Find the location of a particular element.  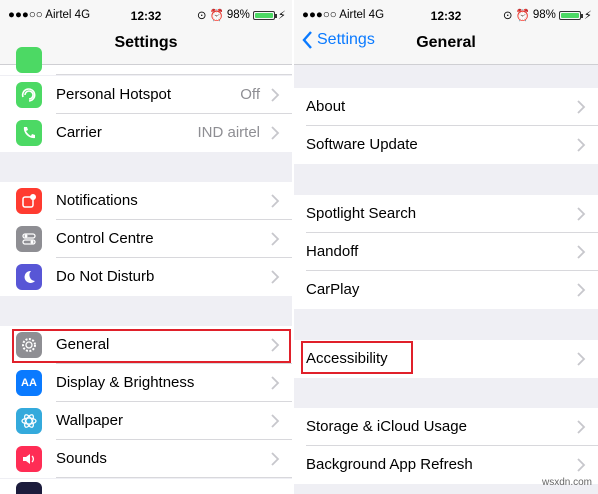

app-icon is located at coordinates (29, 488).